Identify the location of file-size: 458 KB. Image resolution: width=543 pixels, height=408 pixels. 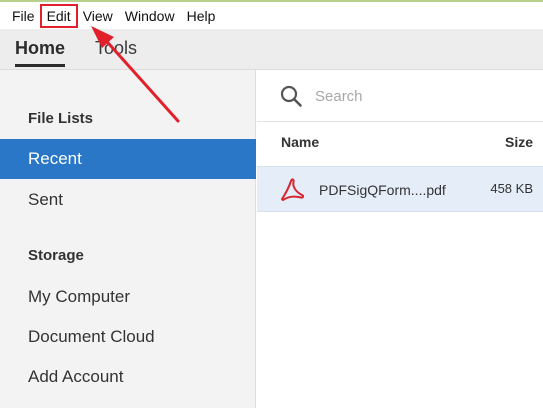
(511, 188).